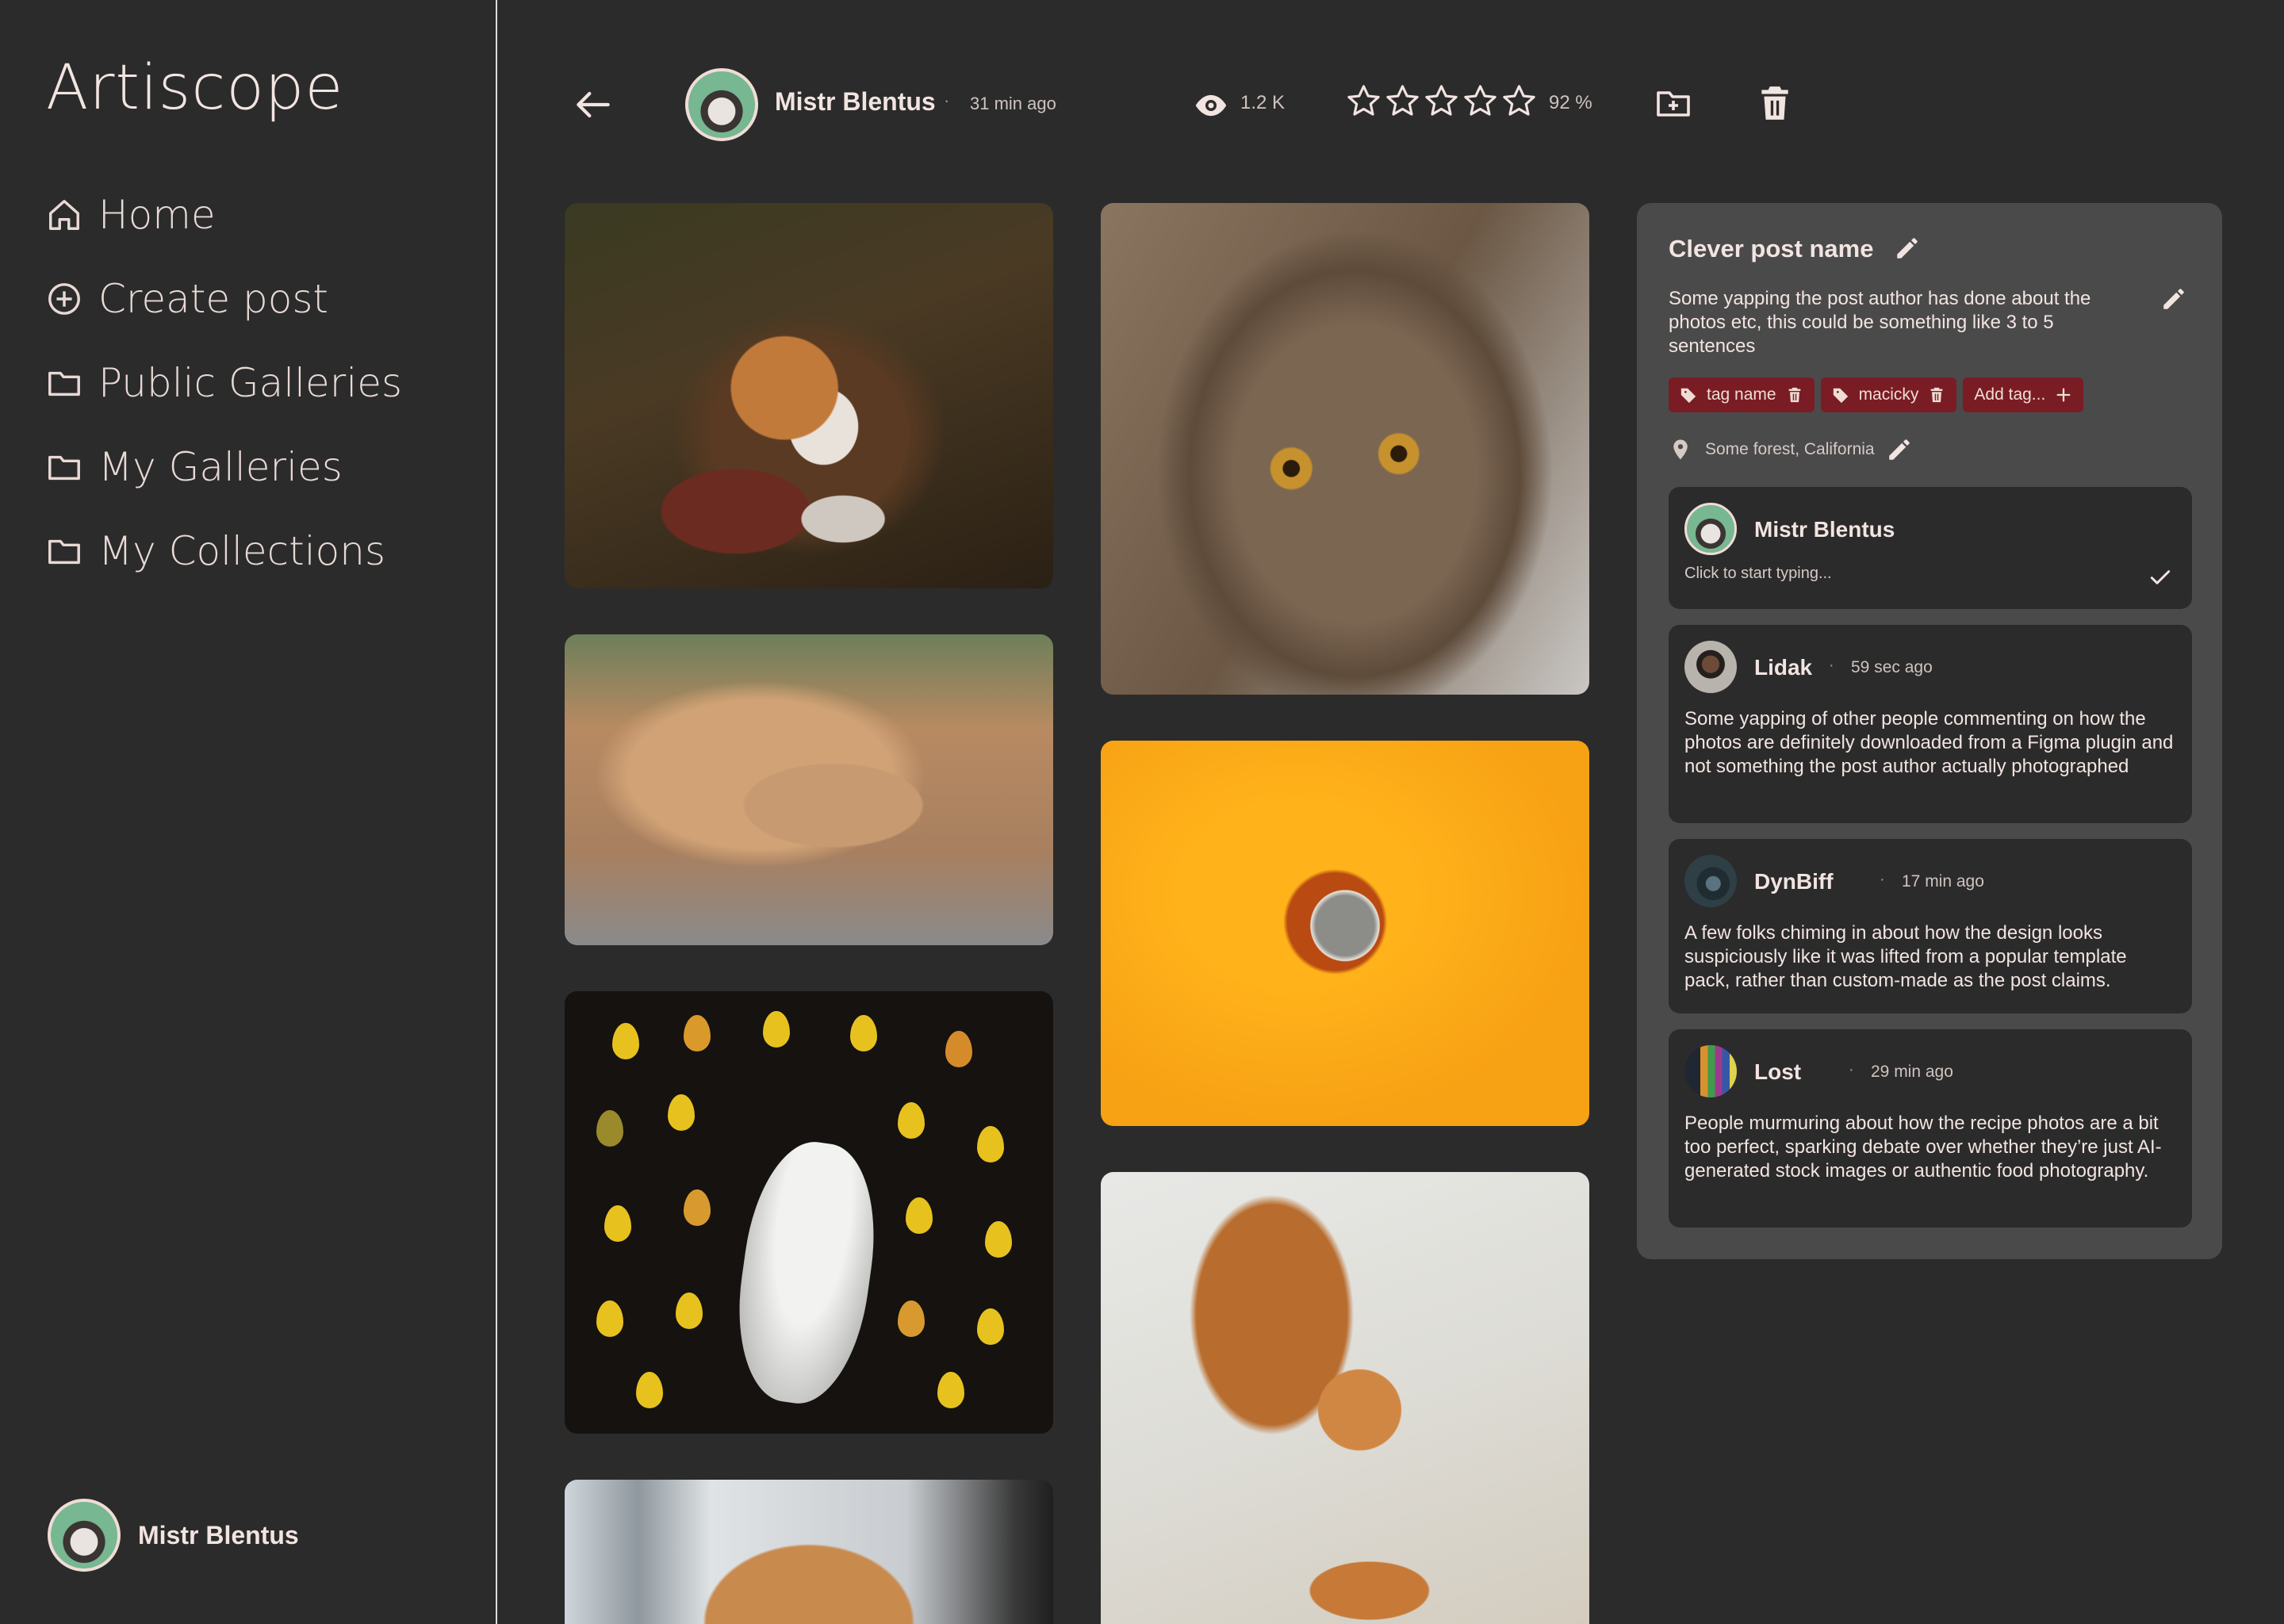  I want to click on nav-item-create-post: Create post, so click(224, 299).